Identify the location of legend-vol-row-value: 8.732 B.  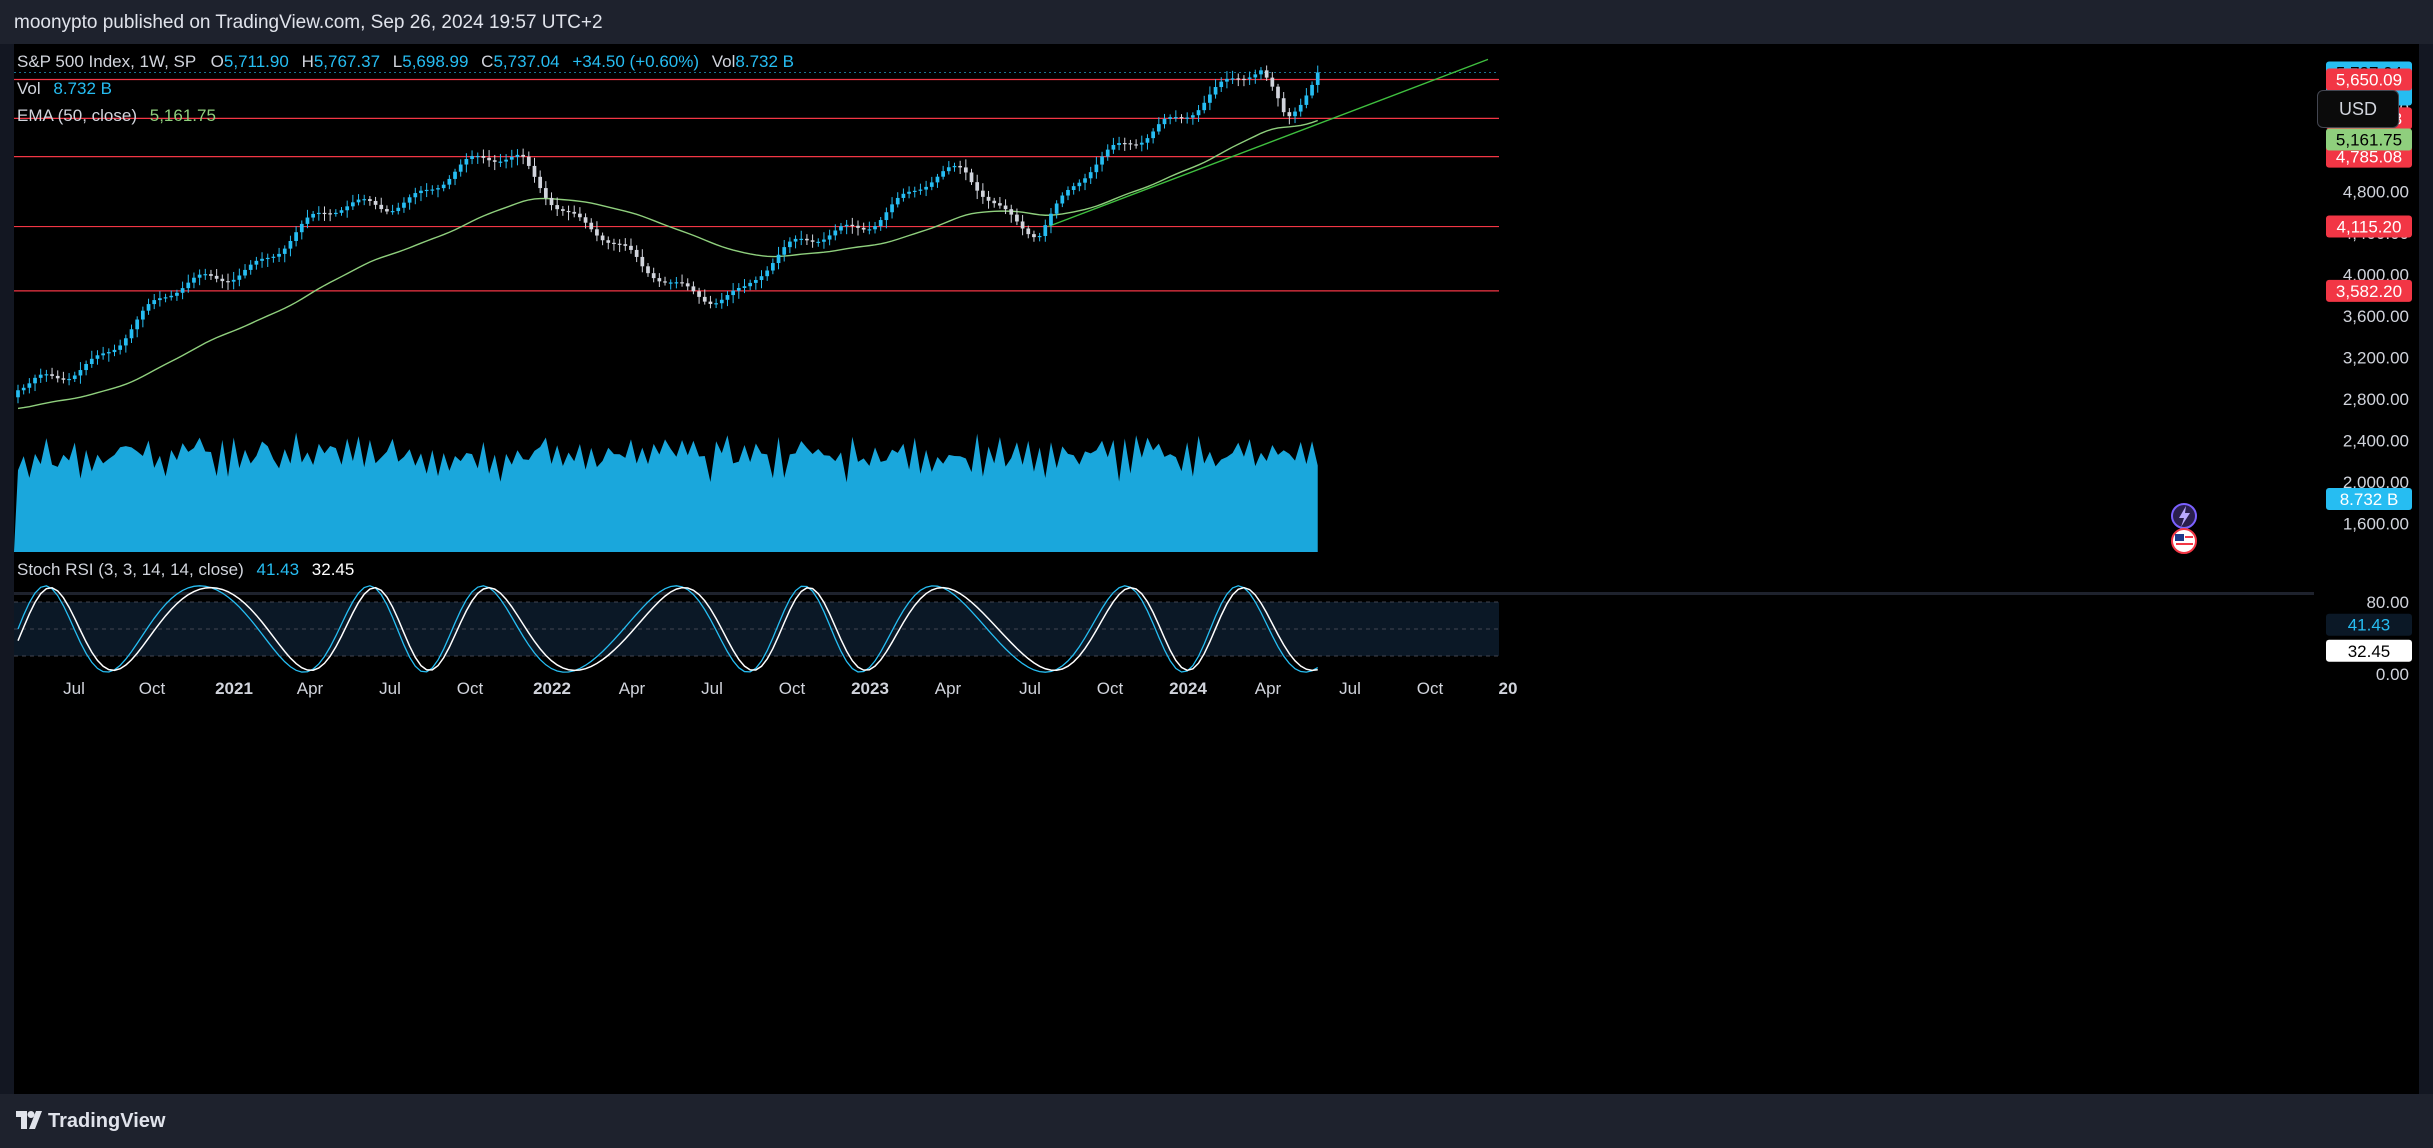
(82, 88).